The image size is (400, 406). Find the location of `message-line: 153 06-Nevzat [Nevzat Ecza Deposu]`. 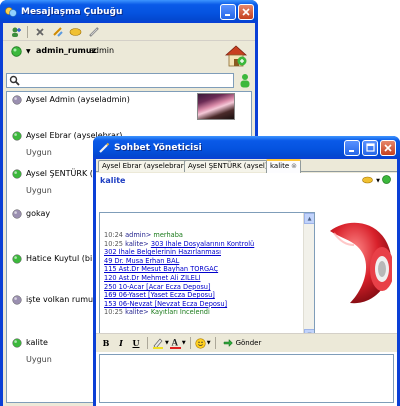

message-line: 153 06-Nevzat [Nevzat Ecza Deposu] is located at coordinates (202, 304).